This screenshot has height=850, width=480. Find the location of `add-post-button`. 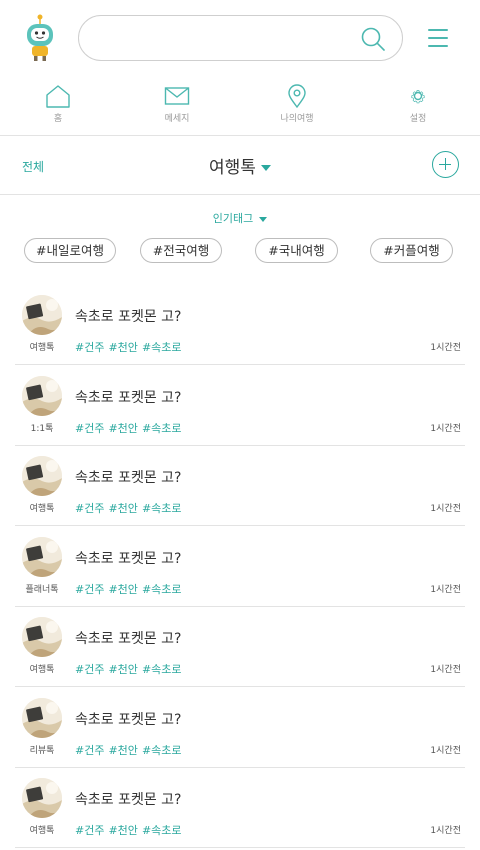

add-post-button is located at coordinates (445, 164).